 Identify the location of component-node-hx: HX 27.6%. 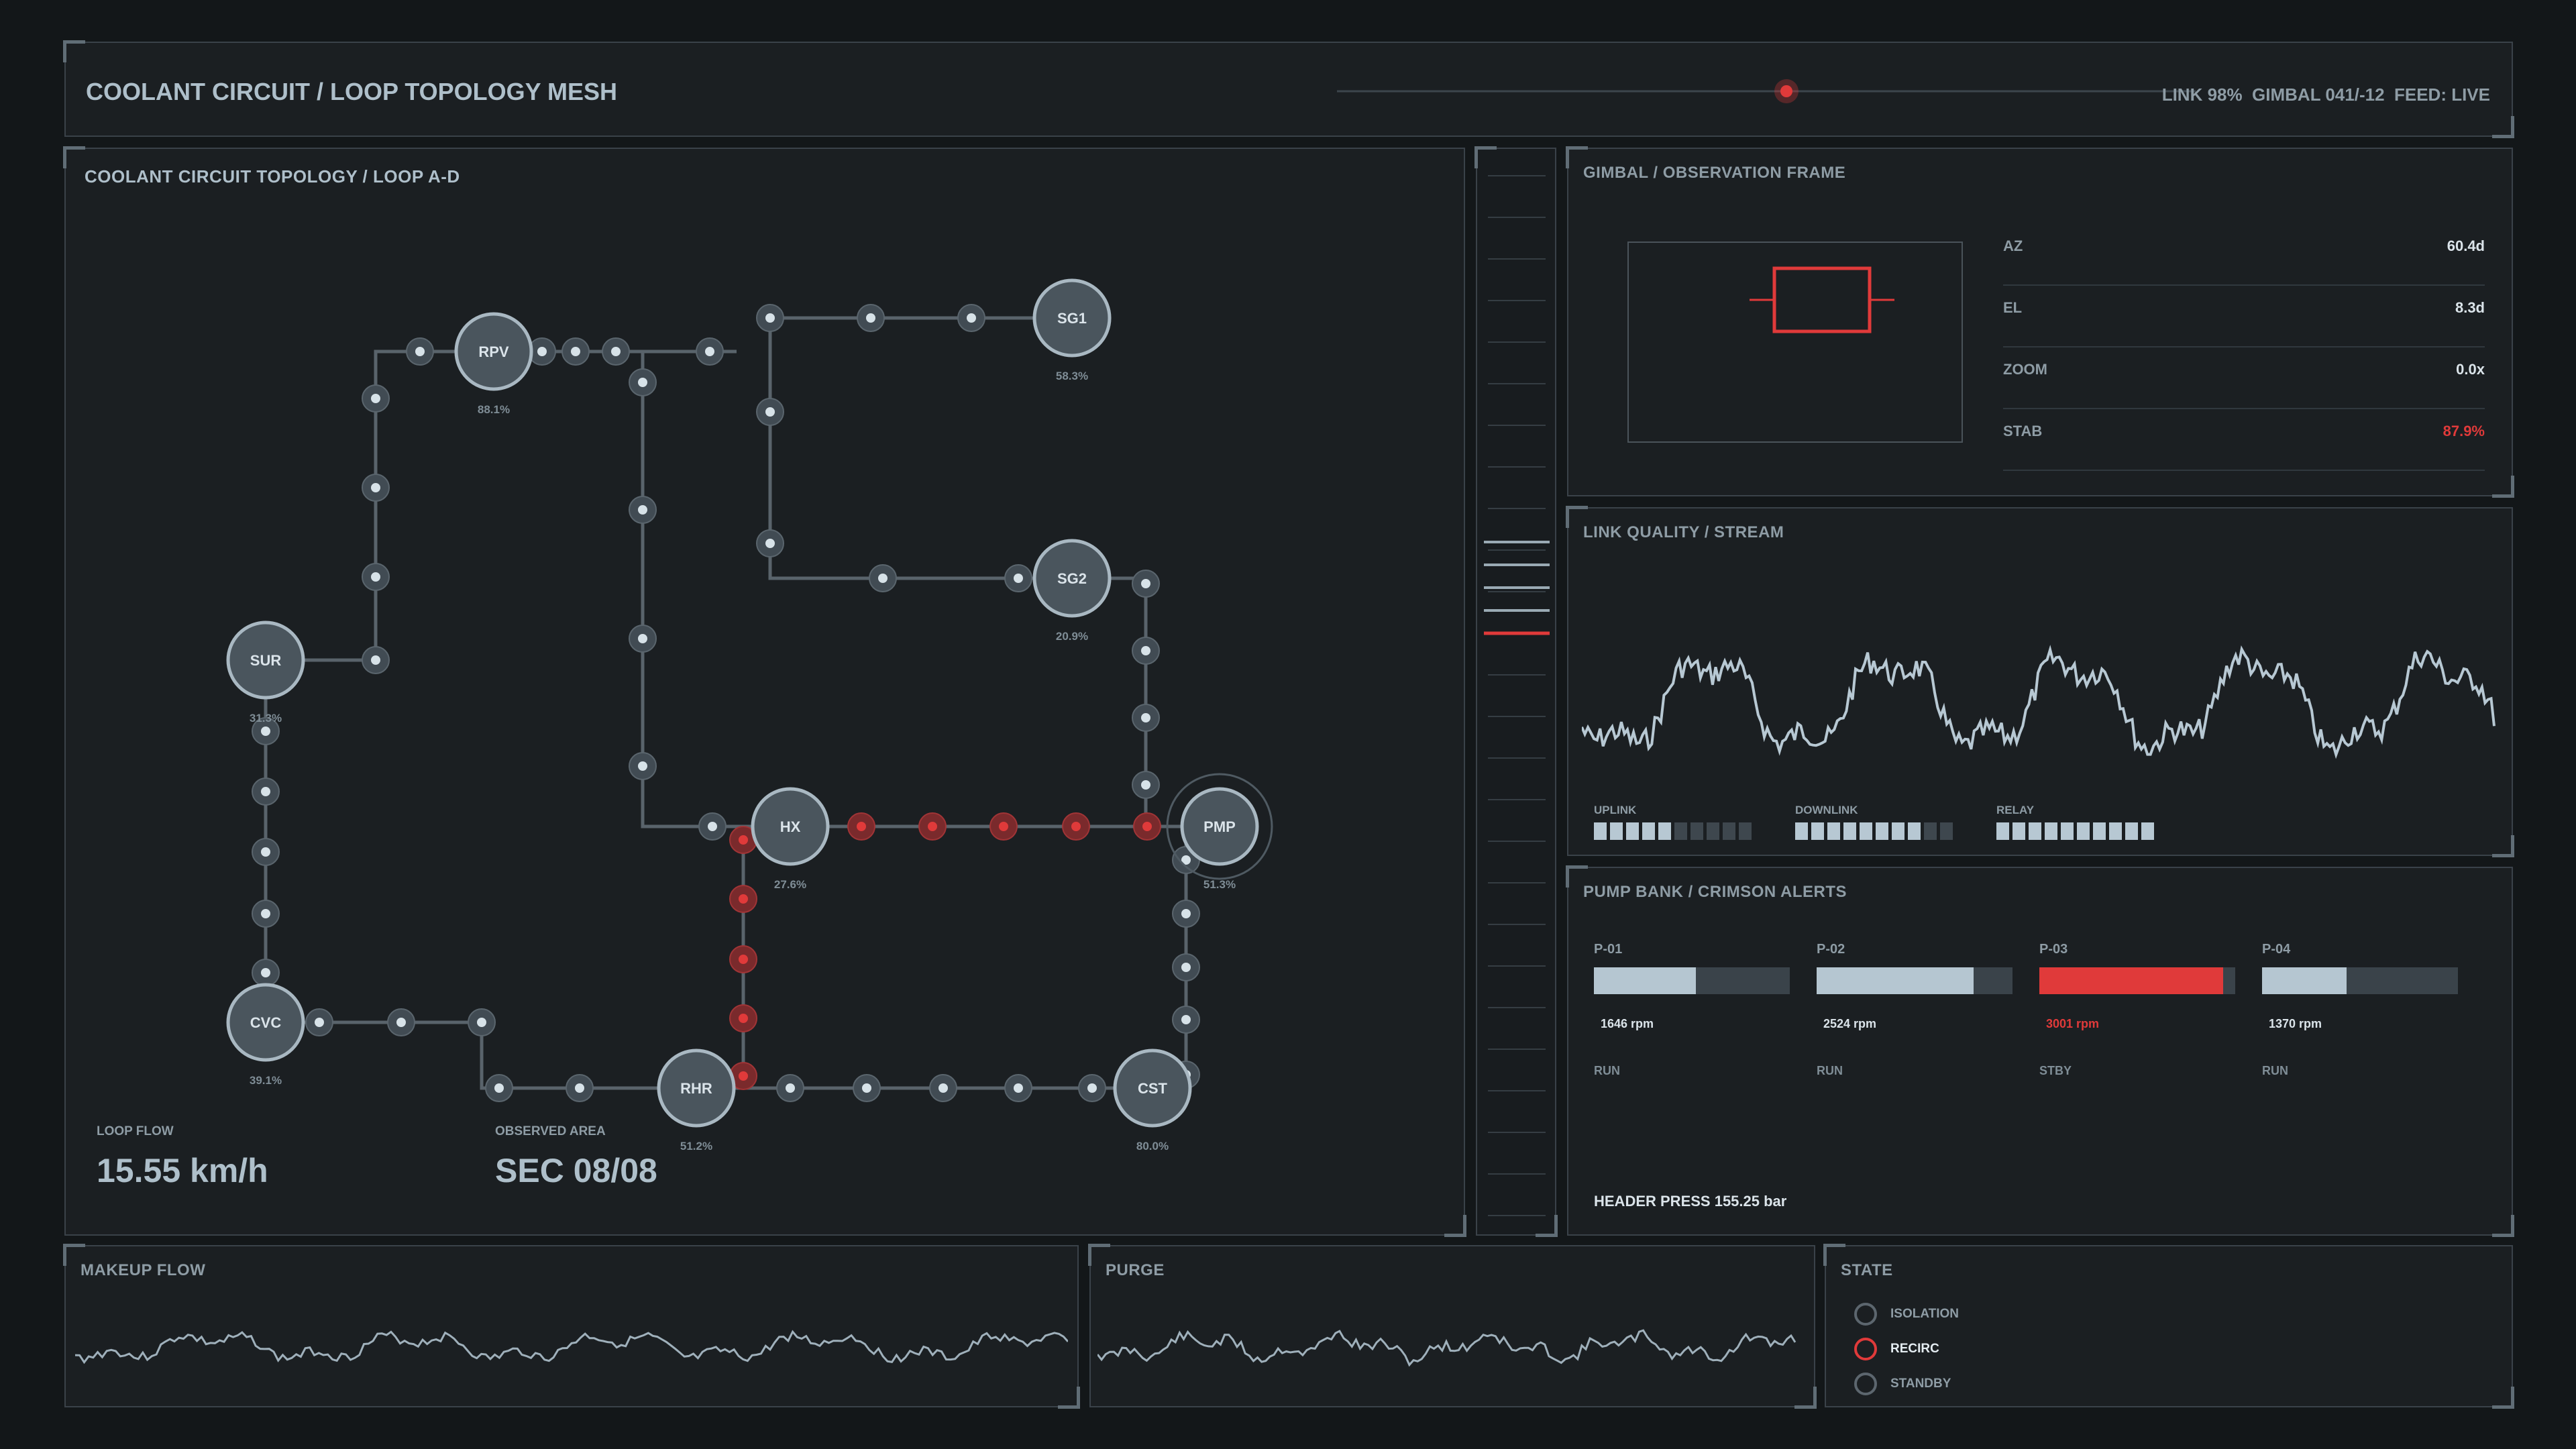
(790, 839).